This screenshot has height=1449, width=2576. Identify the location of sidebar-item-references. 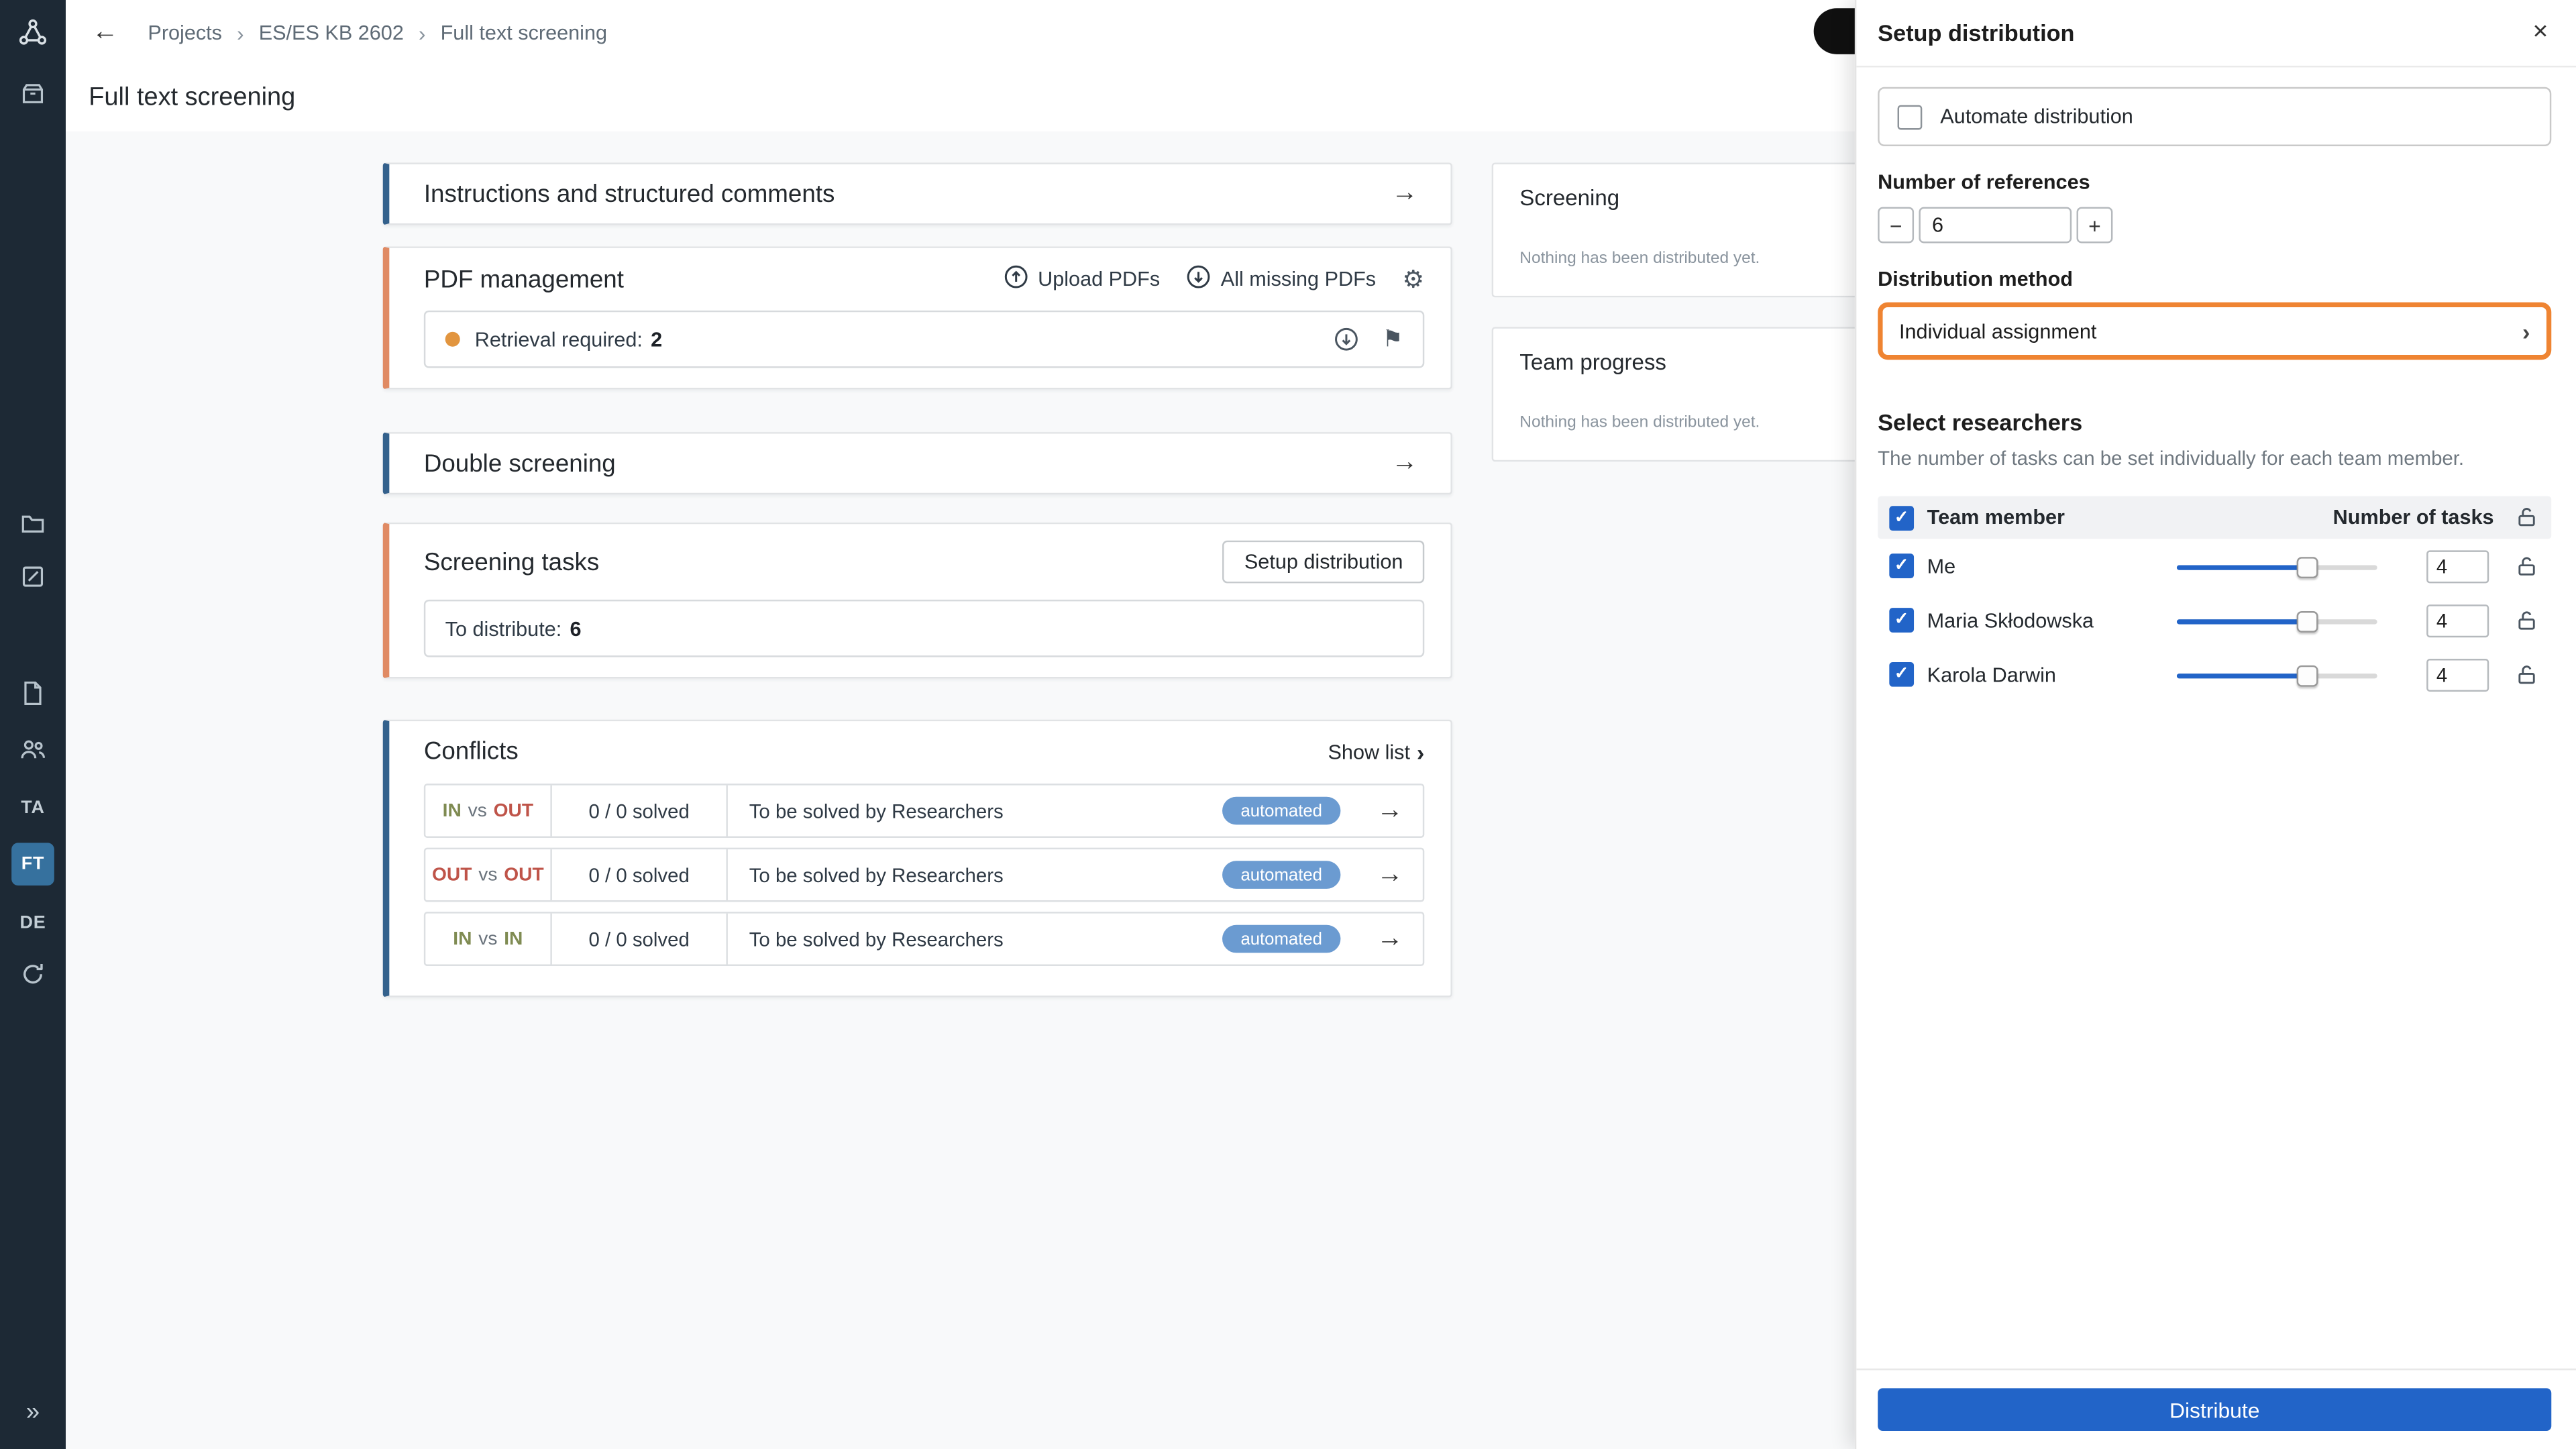
(33, 695).